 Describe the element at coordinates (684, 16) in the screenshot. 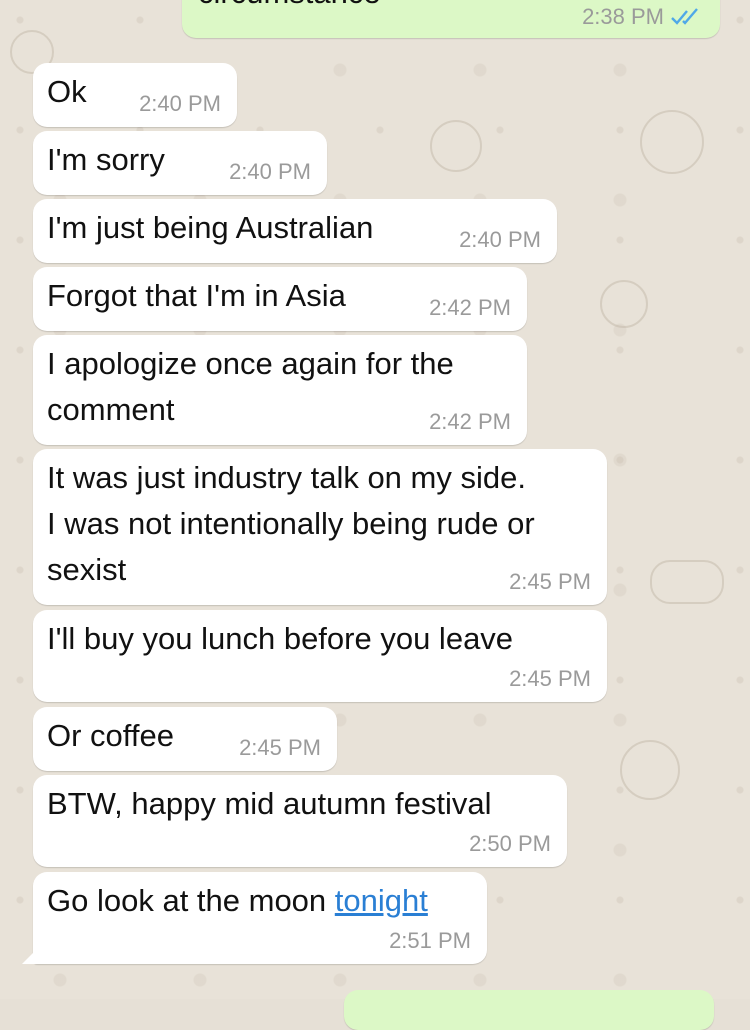

I see `double-check-icon` at that location.